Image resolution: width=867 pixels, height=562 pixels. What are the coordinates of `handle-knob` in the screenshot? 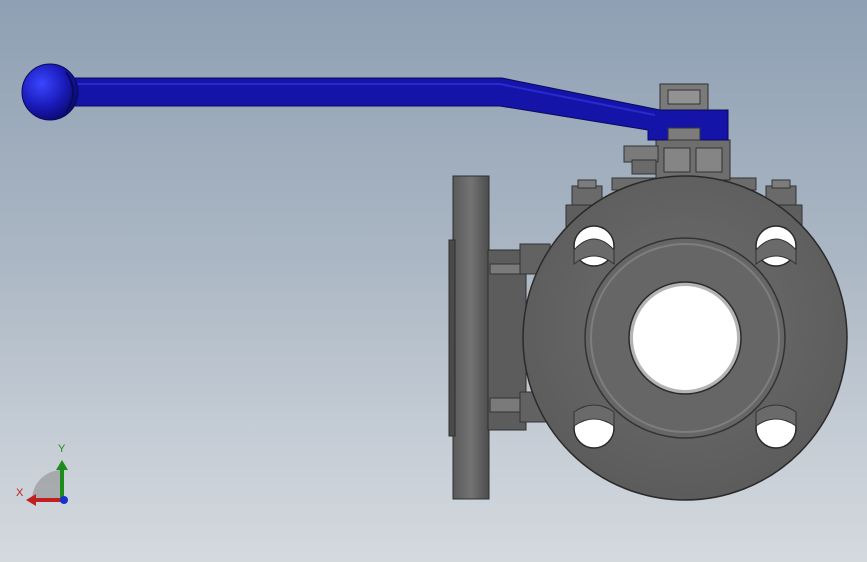 It's located at (50, 92).